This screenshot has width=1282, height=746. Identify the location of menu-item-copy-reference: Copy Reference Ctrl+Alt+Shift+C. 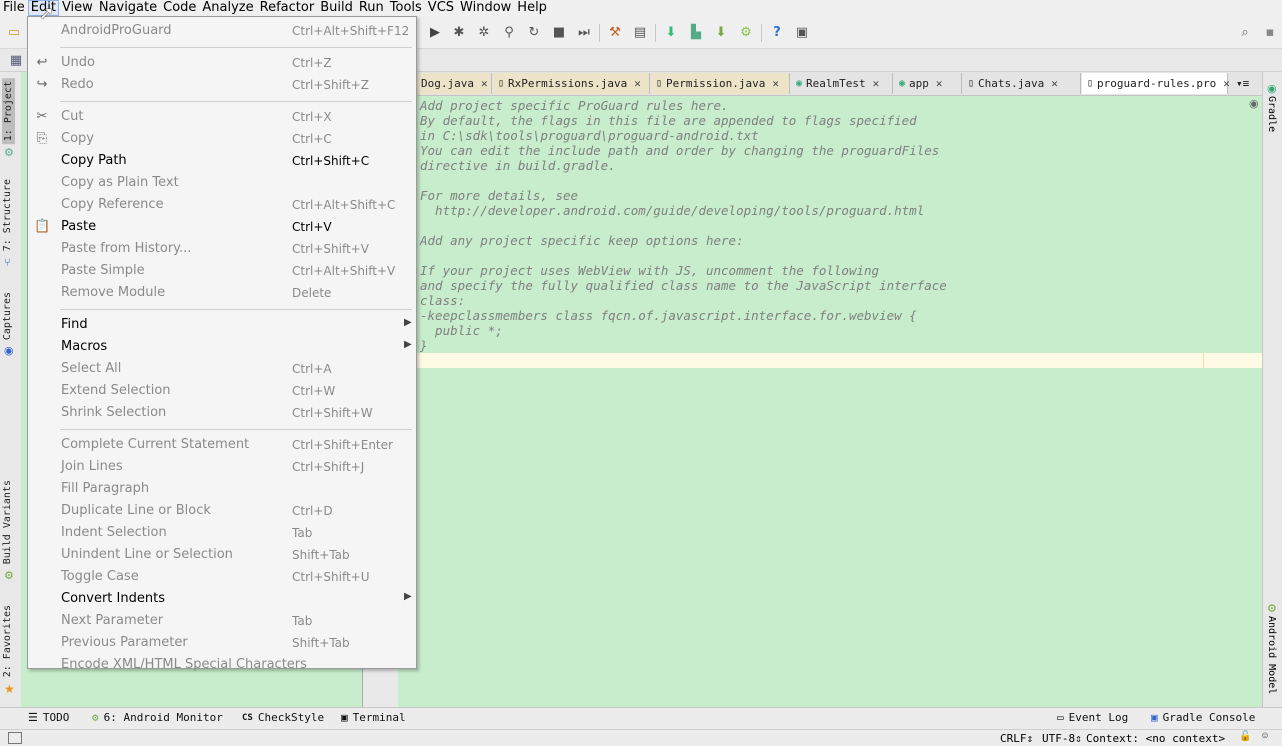
(222, 205).